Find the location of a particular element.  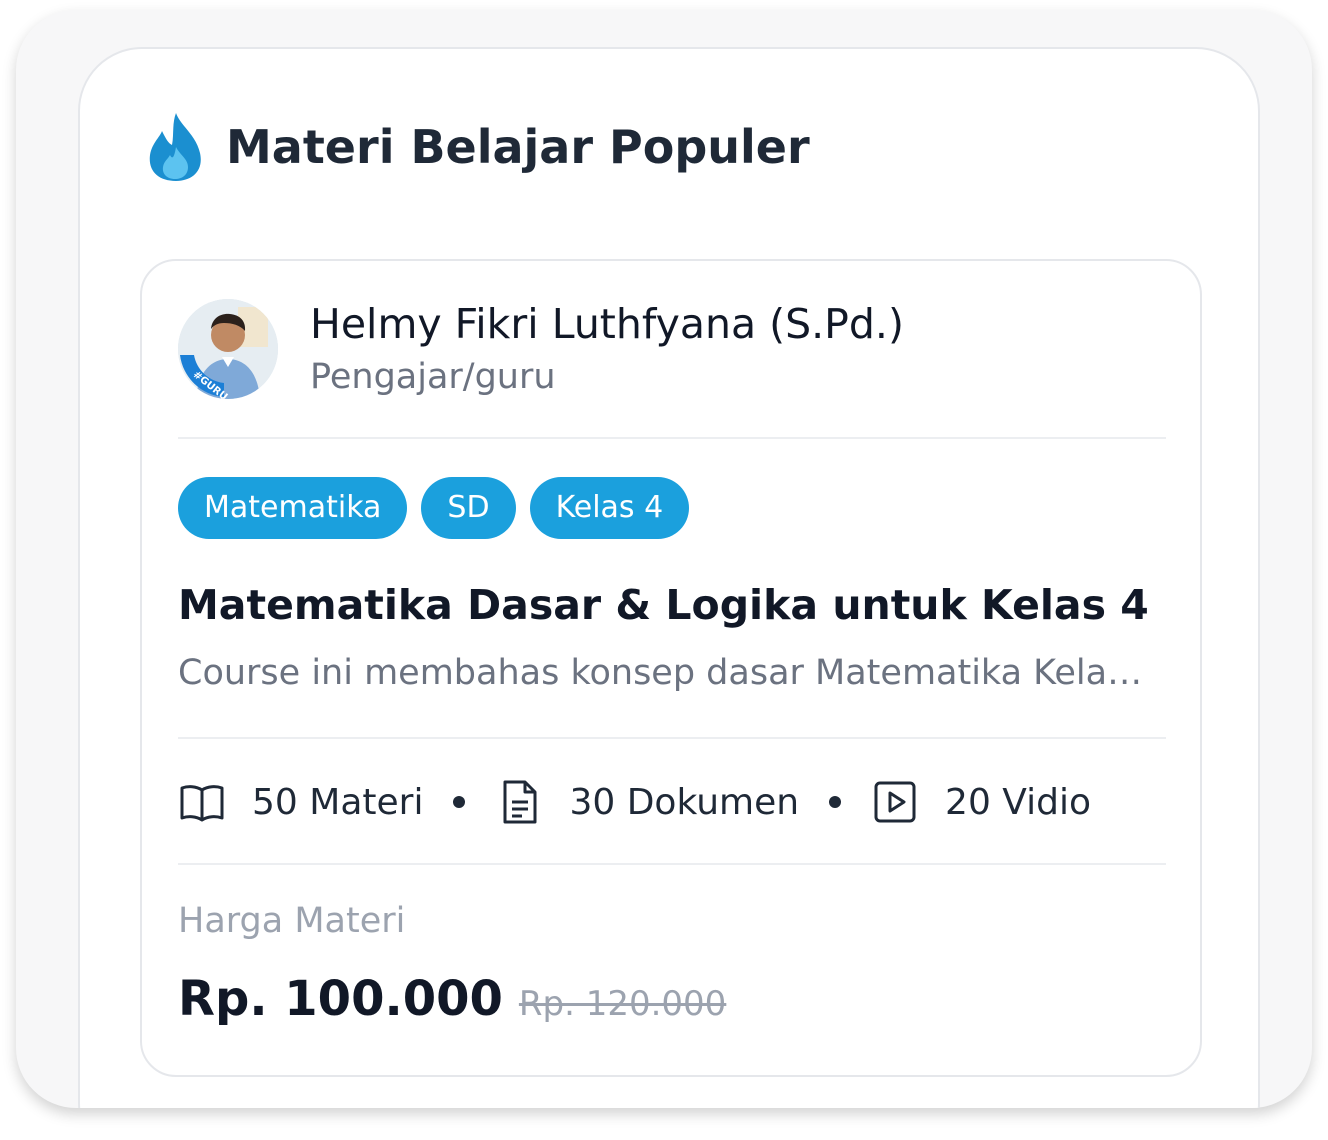

price-original: Rp. 120.000 is located at coordinates (622, 1004).